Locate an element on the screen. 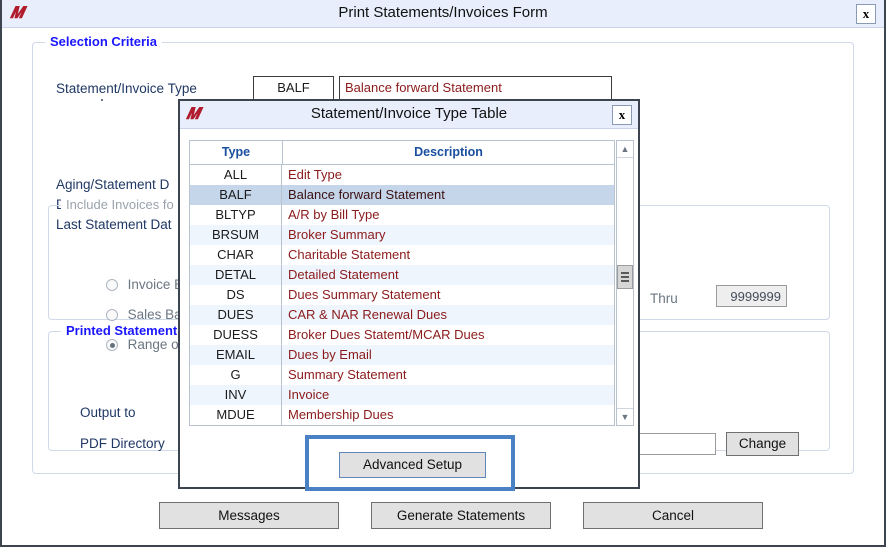 The width and height of the screenshot is (886, 547). thru-label: Thru is located at coordinates (664, 298).